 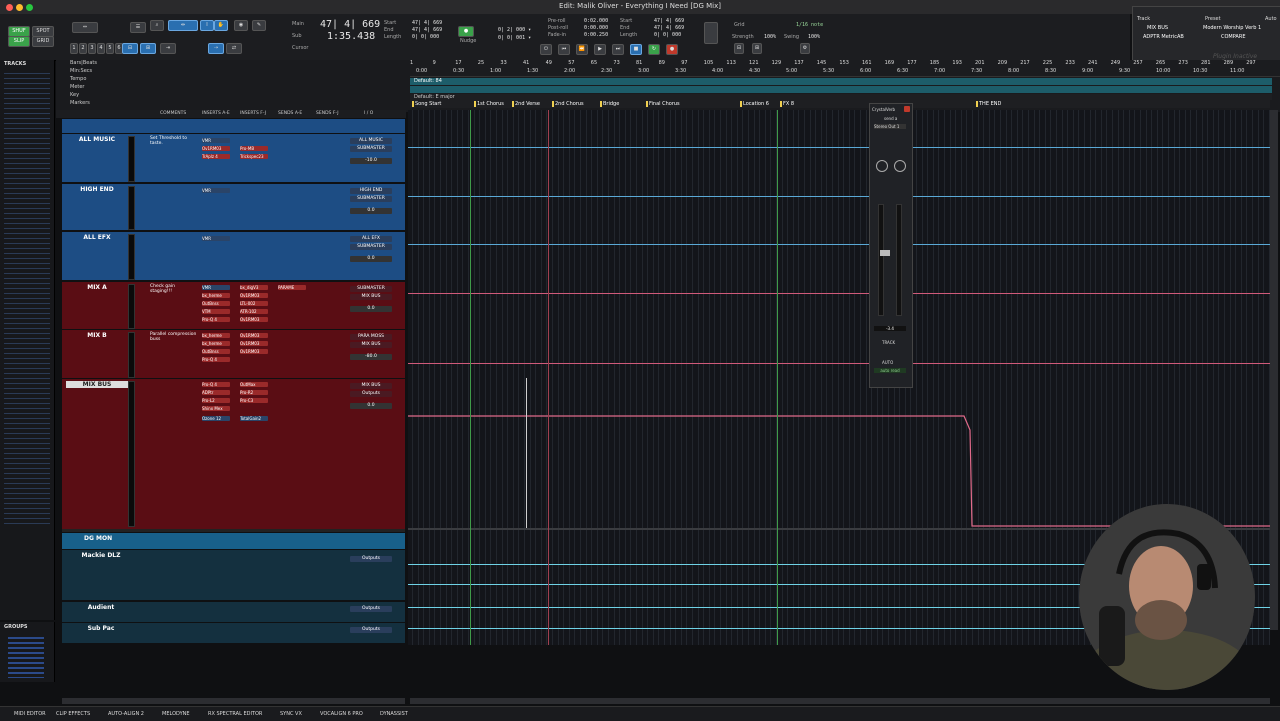 What do you see at coordinates (216, 392) in the screenshot?
I see `insert-slot: ADPtr` at bounding box center [216, 392].